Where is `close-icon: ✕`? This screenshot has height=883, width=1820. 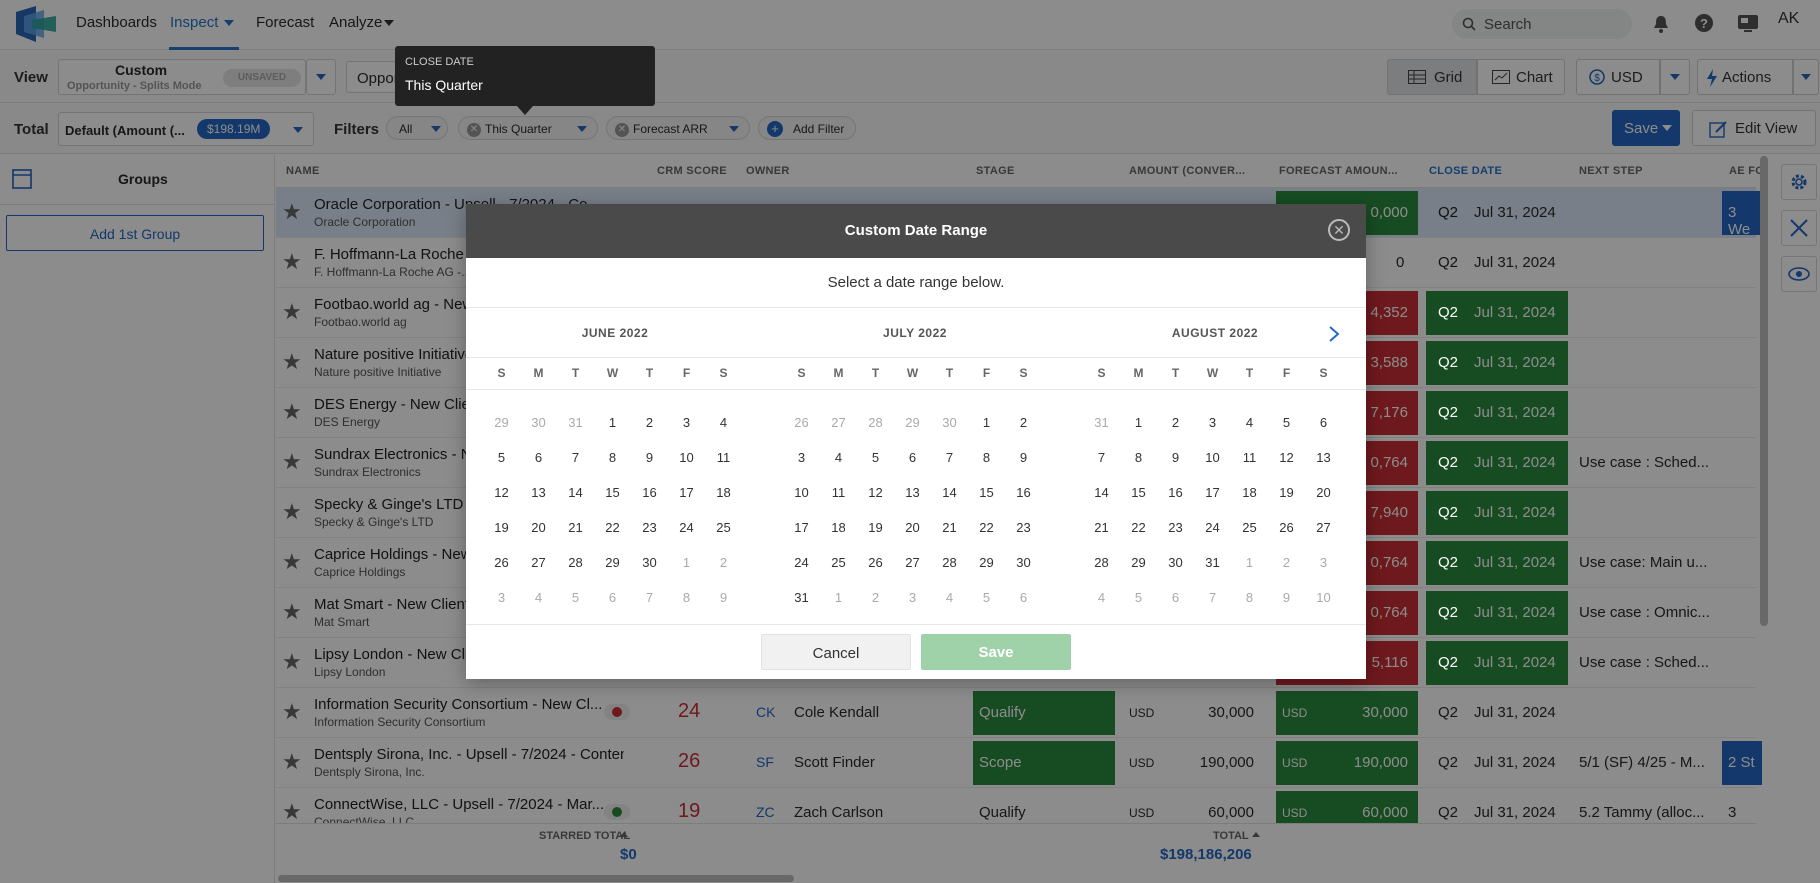
close-icon: ✕ is located at coordinates (1339, 230).